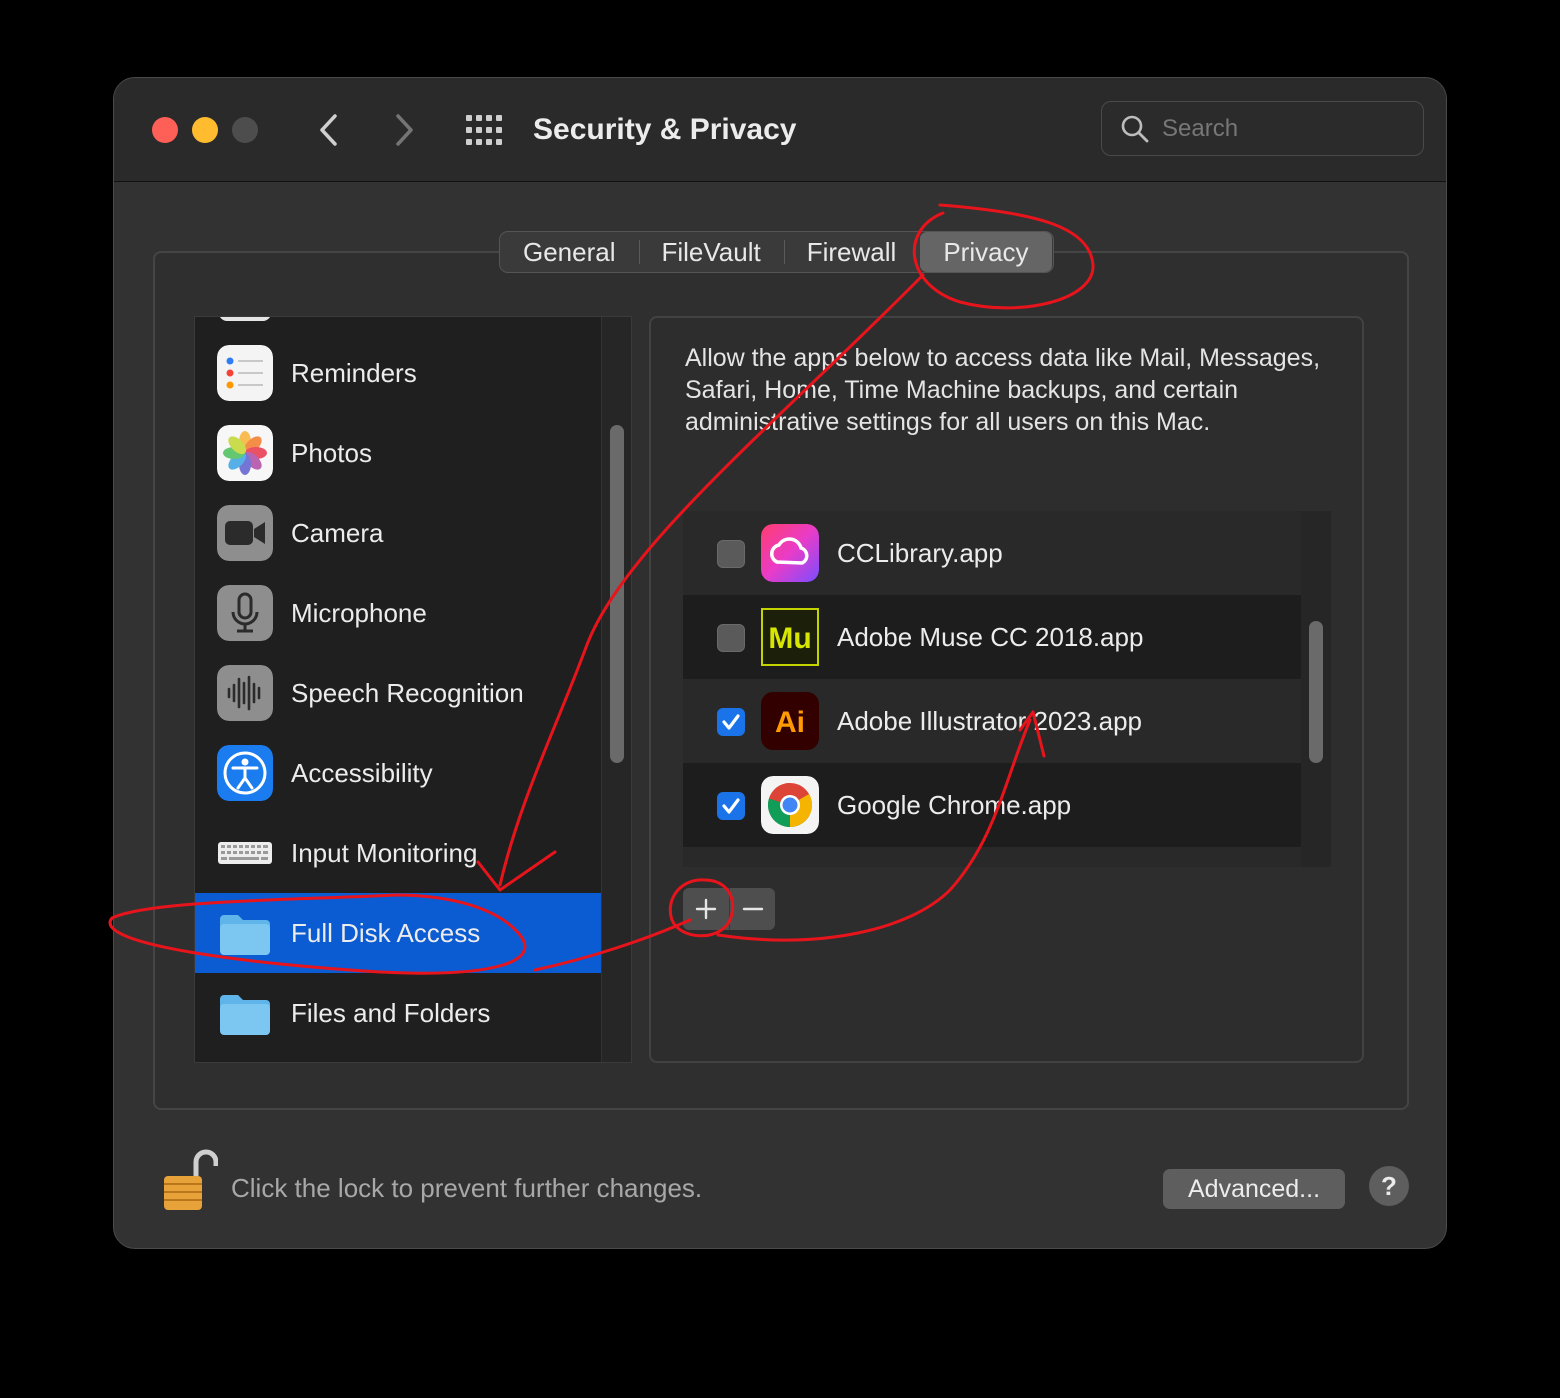 Image resolution: width=1560 pixels, height=1398 pixels. What do you see at coordinates (665, 129) in the screenshot?
I see `window-title: Security & Privacy` at bounding box center [665, 129].